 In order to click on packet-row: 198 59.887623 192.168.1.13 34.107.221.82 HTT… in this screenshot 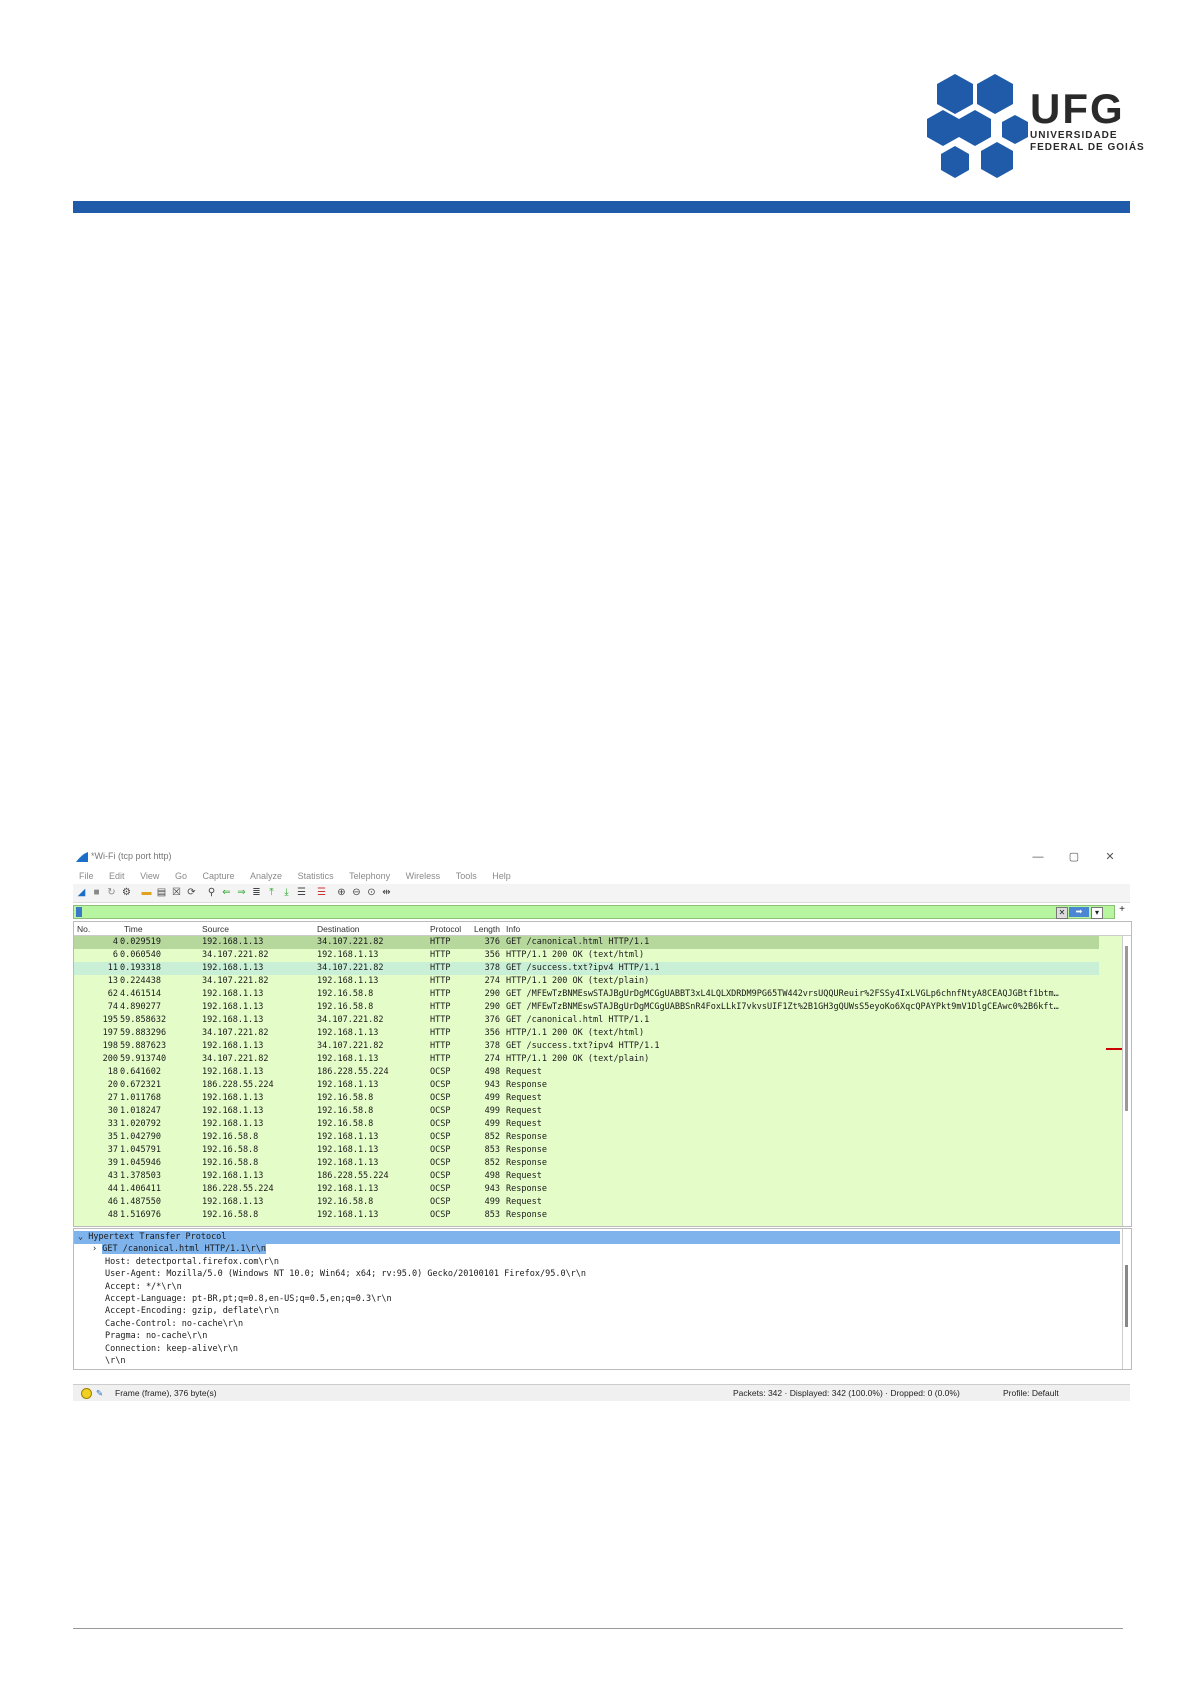, I will do `click(586, 1046)`.